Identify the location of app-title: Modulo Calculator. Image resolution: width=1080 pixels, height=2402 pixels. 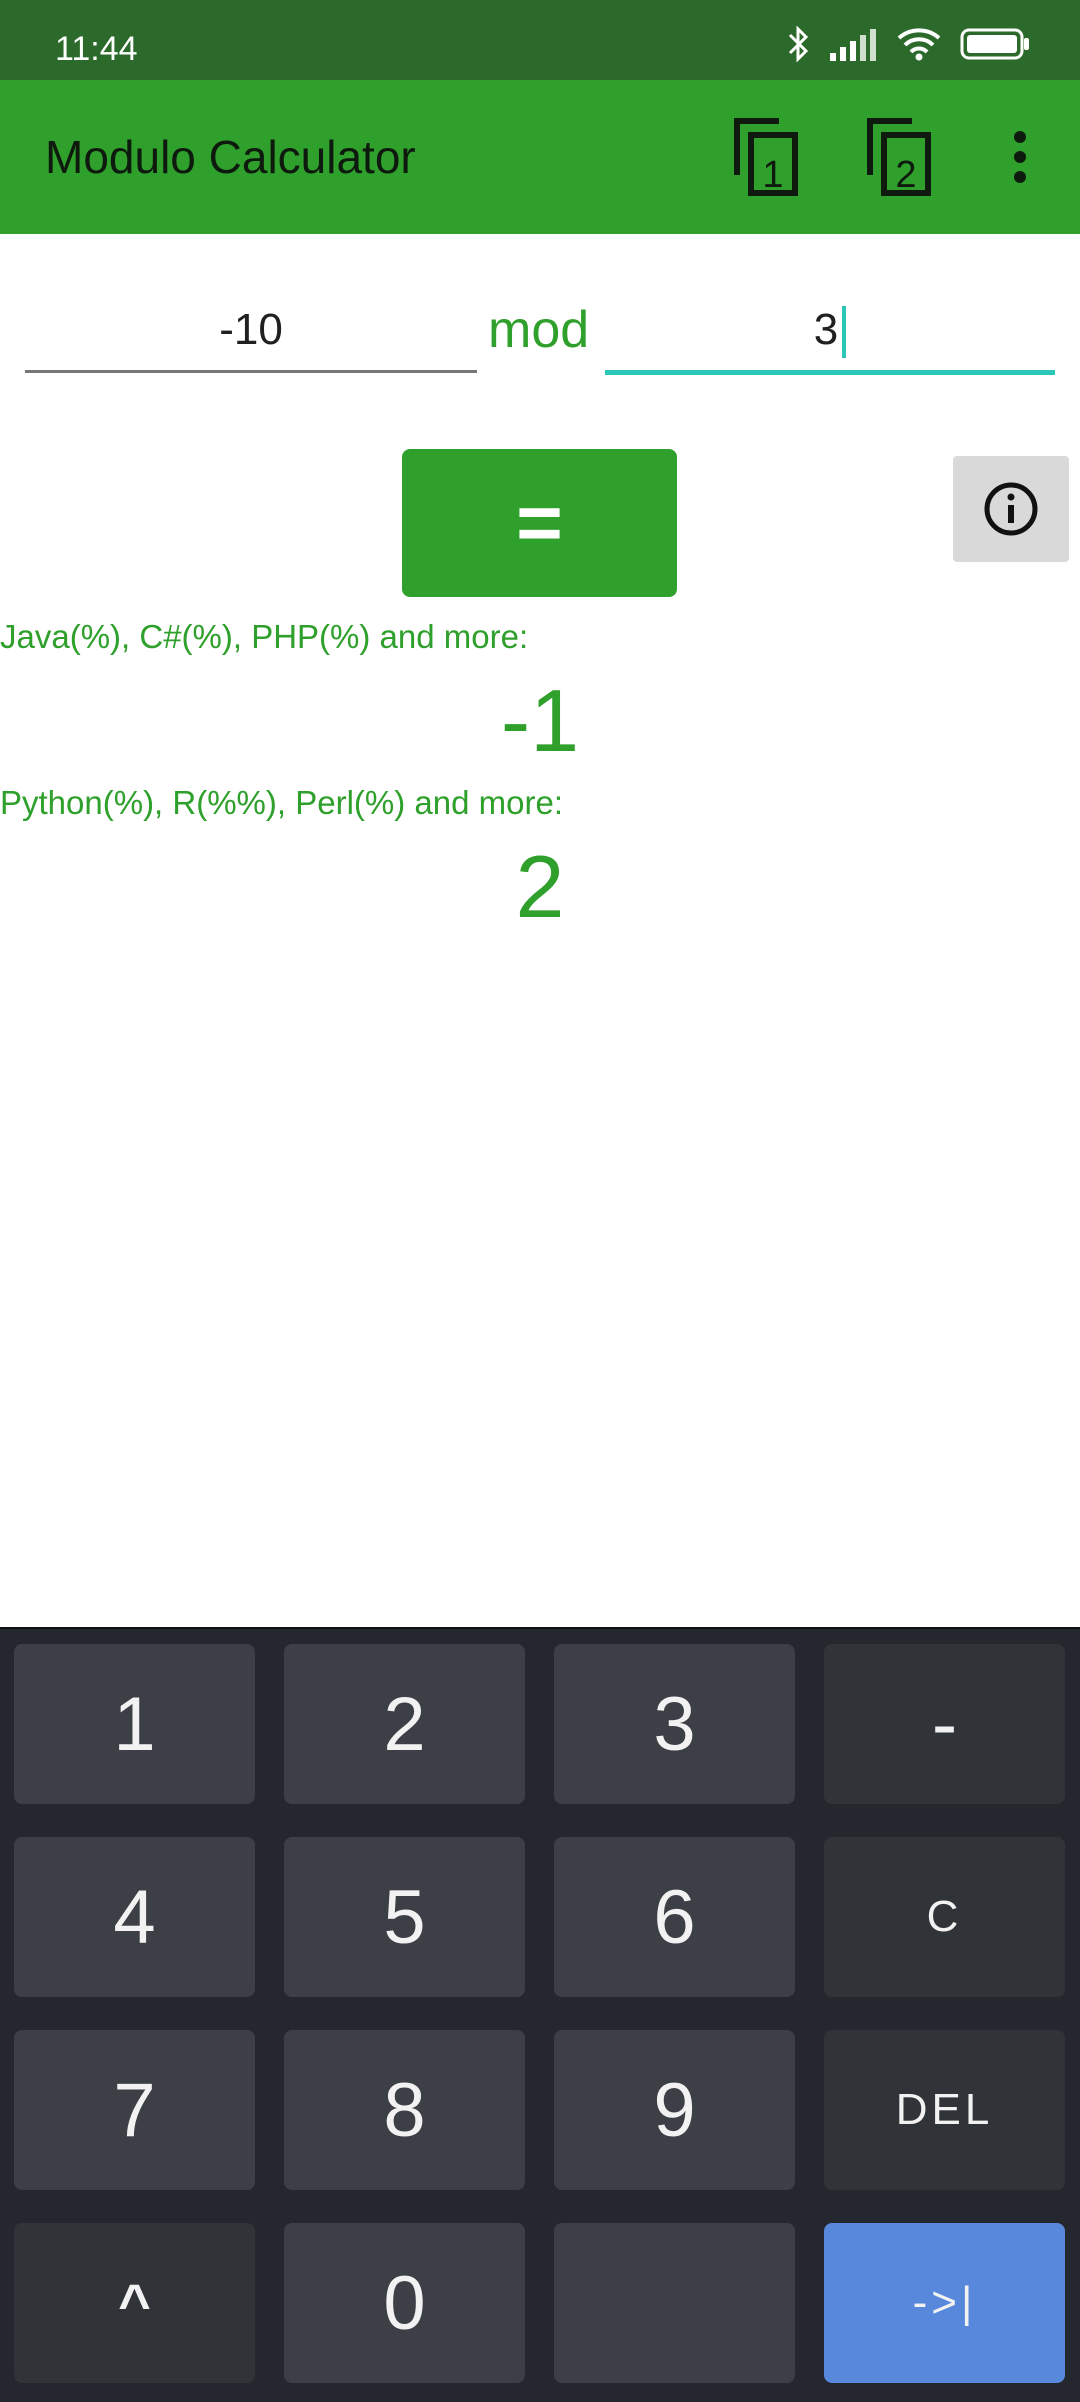
(230, 157).